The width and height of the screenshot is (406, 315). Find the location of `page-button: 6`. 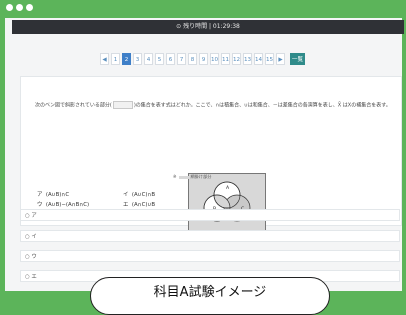

page-button: 6 is located at coordinates (170, 59).